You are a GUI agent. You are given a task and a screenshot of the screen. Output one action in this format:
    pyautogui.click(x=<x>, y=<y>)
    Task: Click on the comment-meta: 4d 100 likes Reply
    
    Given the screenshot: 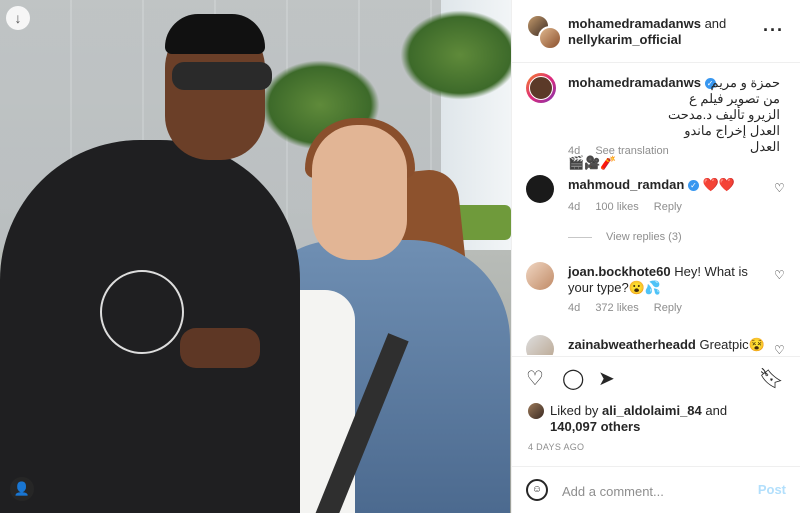 What is the action you would take?
    pyautogui.click(x=631, y=207)
    